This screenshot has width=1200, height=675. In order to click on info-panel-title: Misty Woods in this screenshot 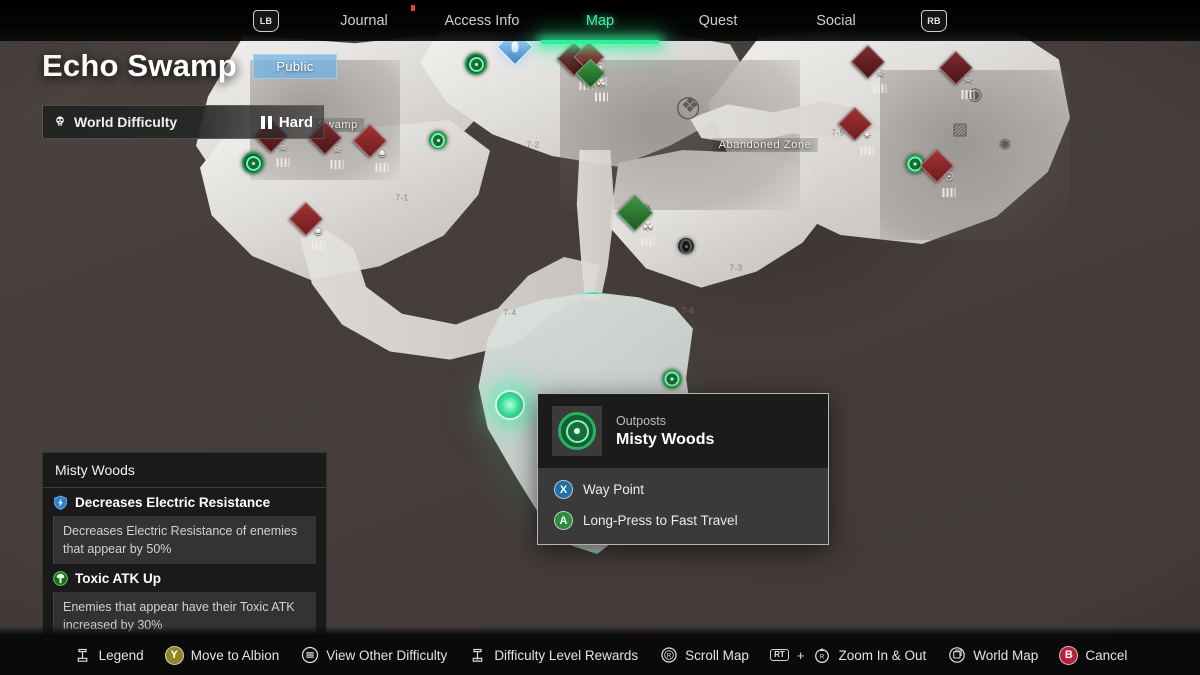, I will do `click(184, 470)`.